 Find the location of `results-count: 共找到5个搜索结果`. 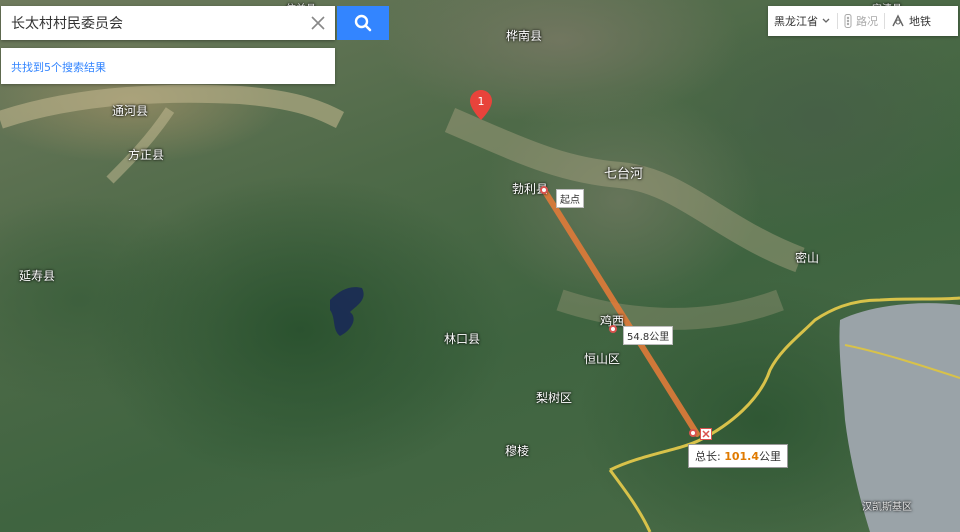

results-count: 共找到5个搜索结果 is located at coordinates (58, 67).